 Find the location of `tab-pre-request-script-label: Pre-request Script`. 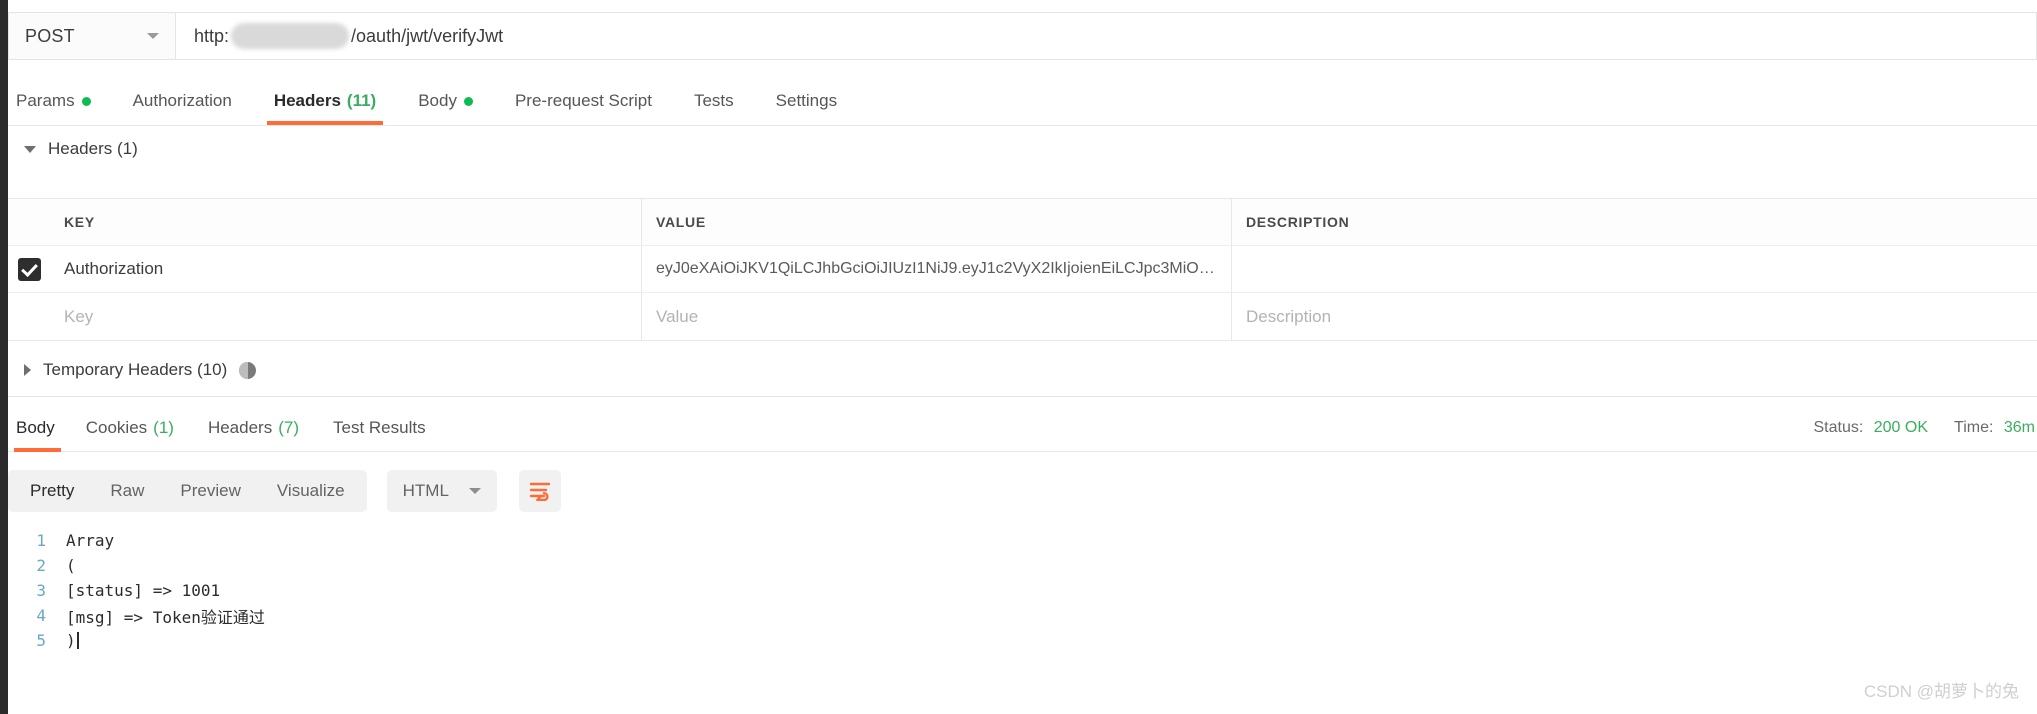

tab-pre-request-script-label: Pre-request Script is located at coordinates (583, 100).